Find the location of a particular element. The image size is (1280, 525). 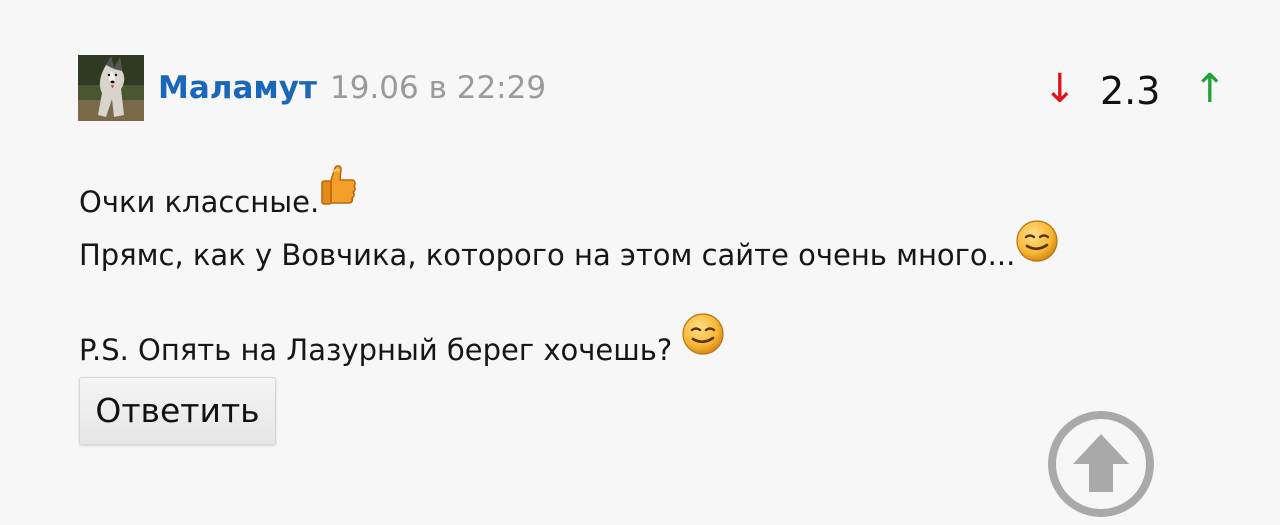

scroll-to-top-icon is located at coordinates (1101, 464).